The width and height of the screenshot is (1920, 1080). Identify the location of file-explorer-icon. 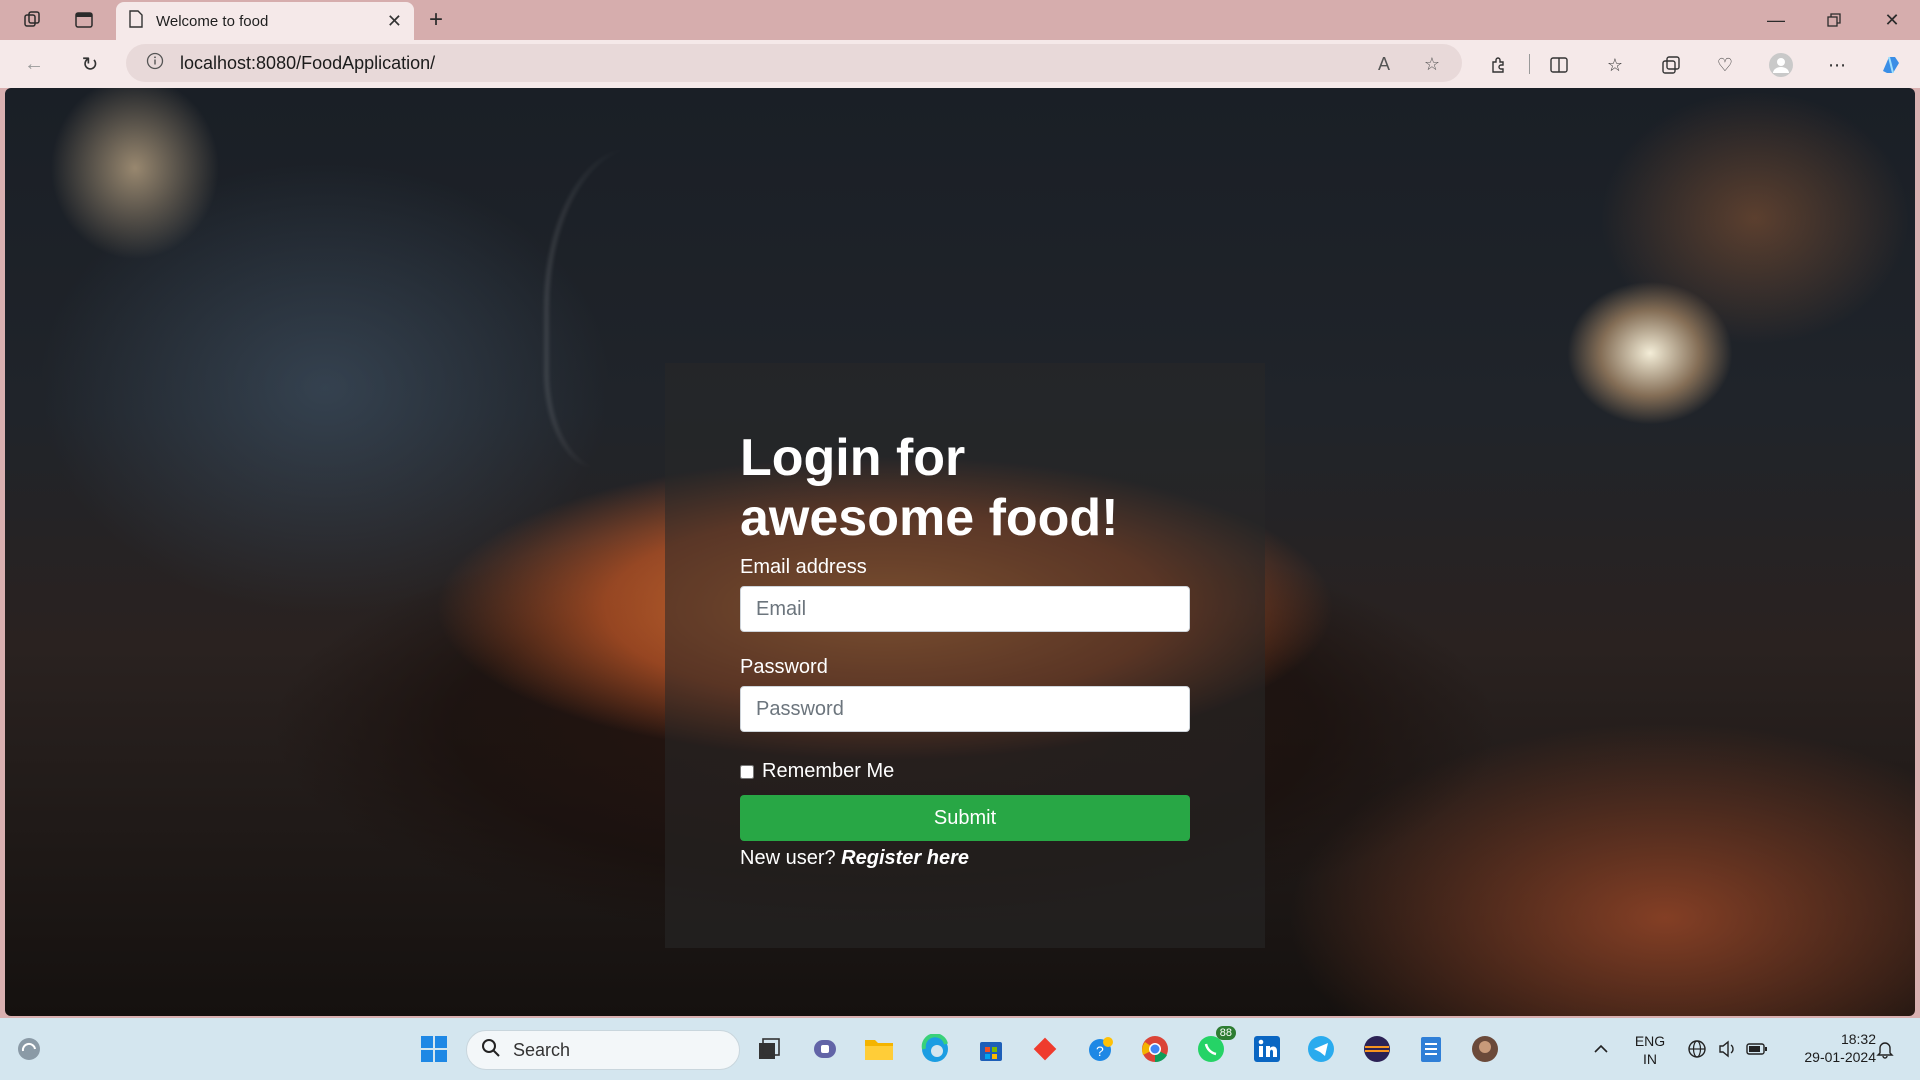
(879, 1049).